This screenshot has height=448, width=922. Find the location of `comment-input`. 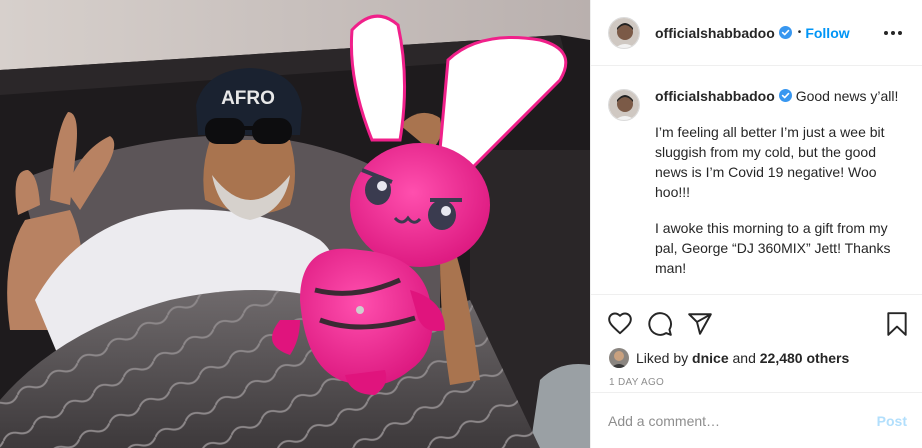

comment-input is located at coordinates (742, 420).